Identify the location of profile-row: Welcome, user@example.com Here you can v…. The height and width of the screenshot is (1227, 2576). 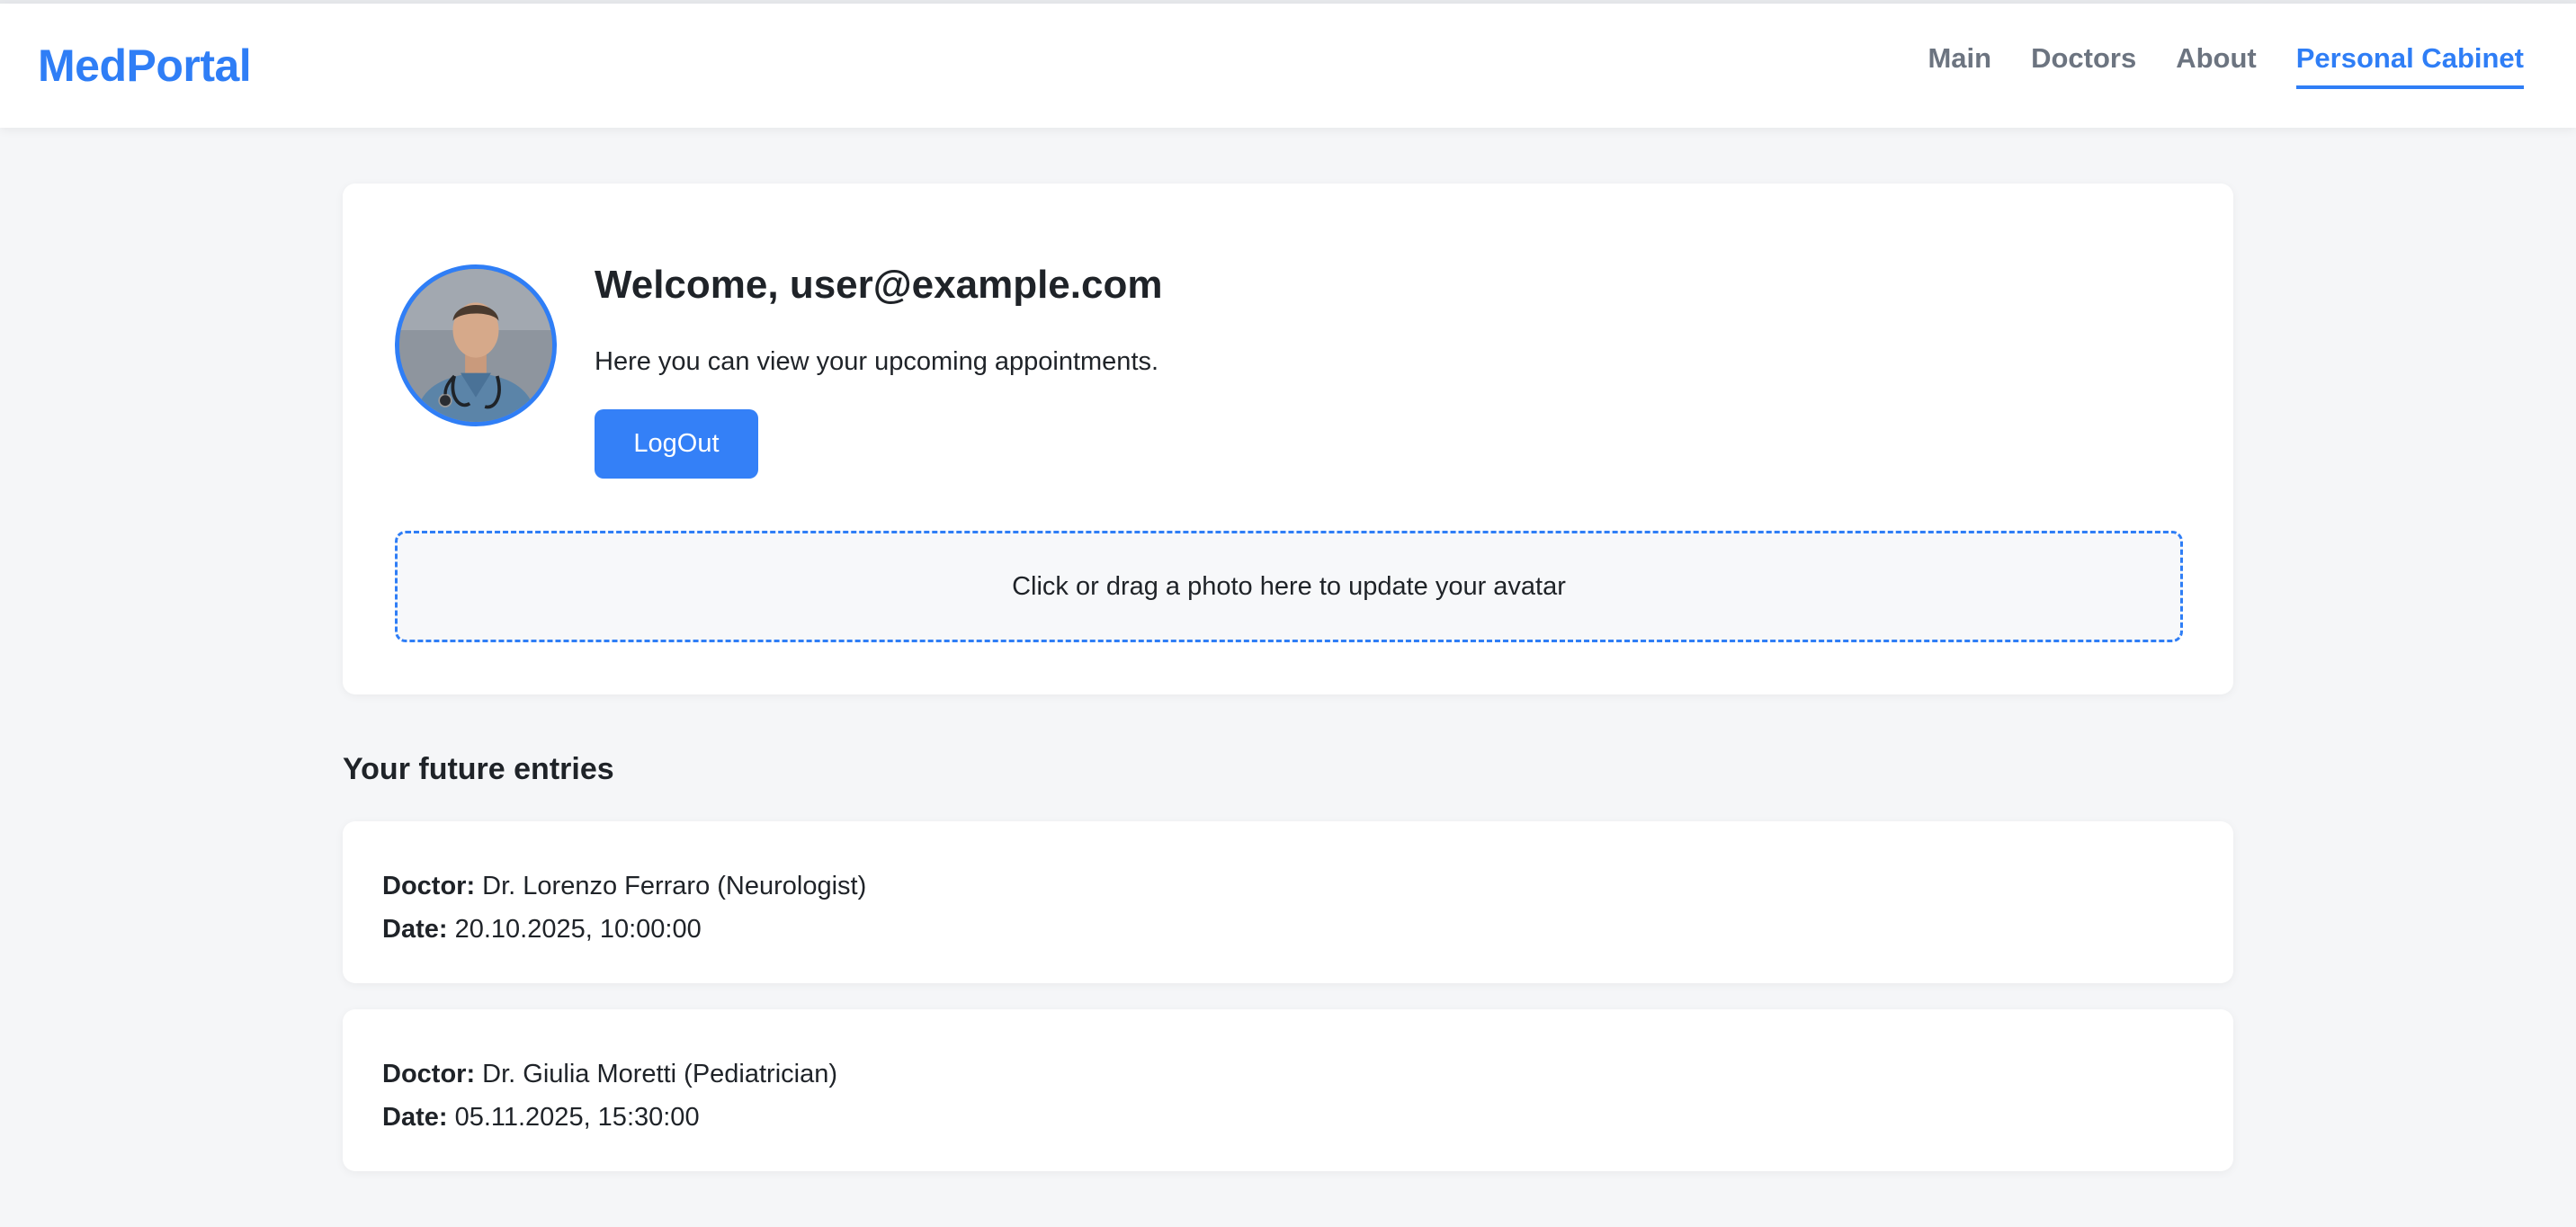
(1289, 371).